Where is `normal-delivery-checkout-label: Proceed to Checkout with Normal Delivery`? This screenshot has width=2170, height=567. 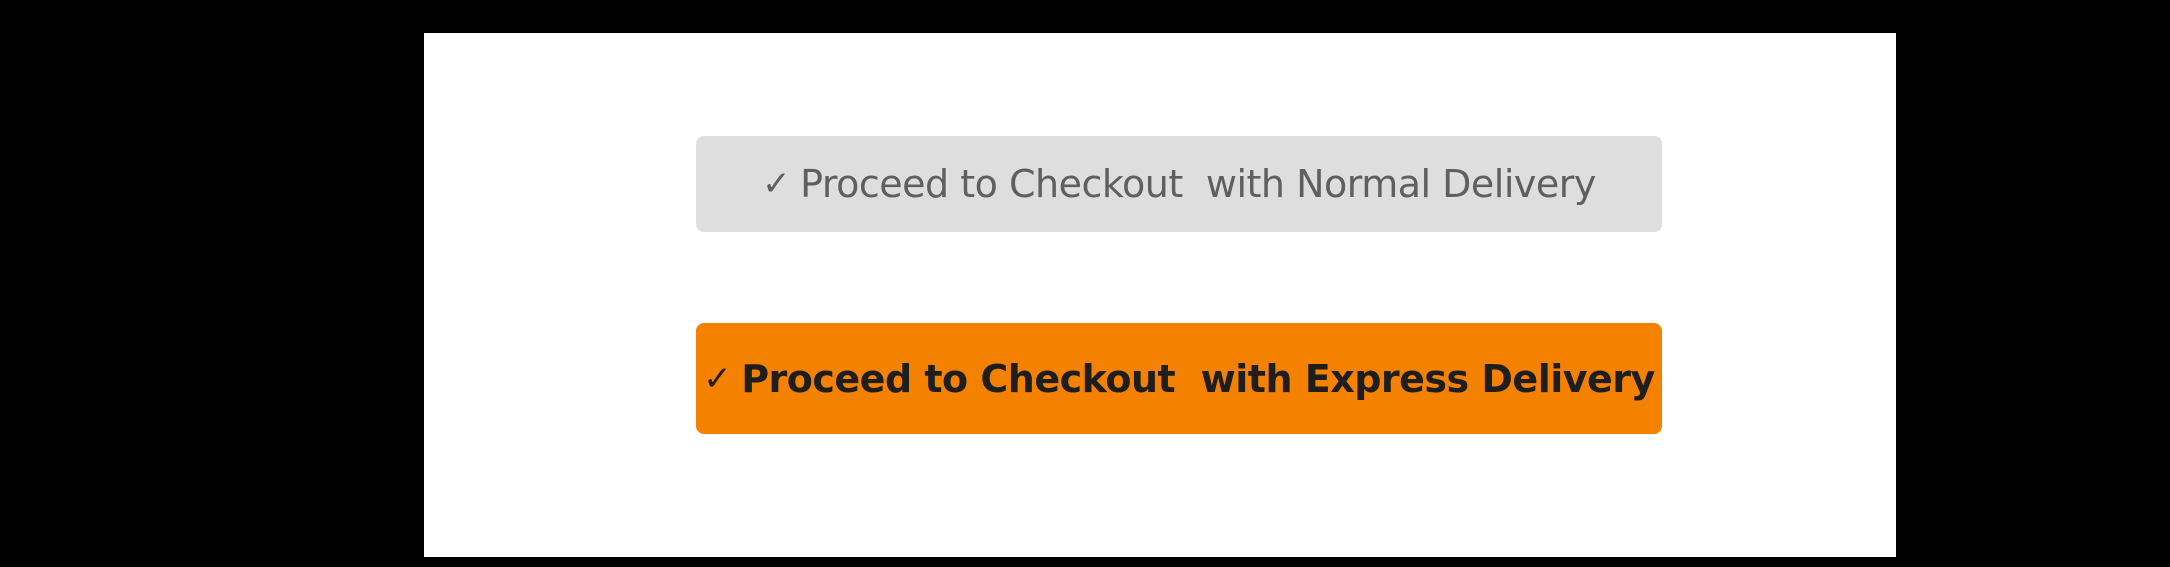
normal-delivery-checkout-label: Proceed to Checkout with Normal Delivery is located at coordinates (1198, 184).